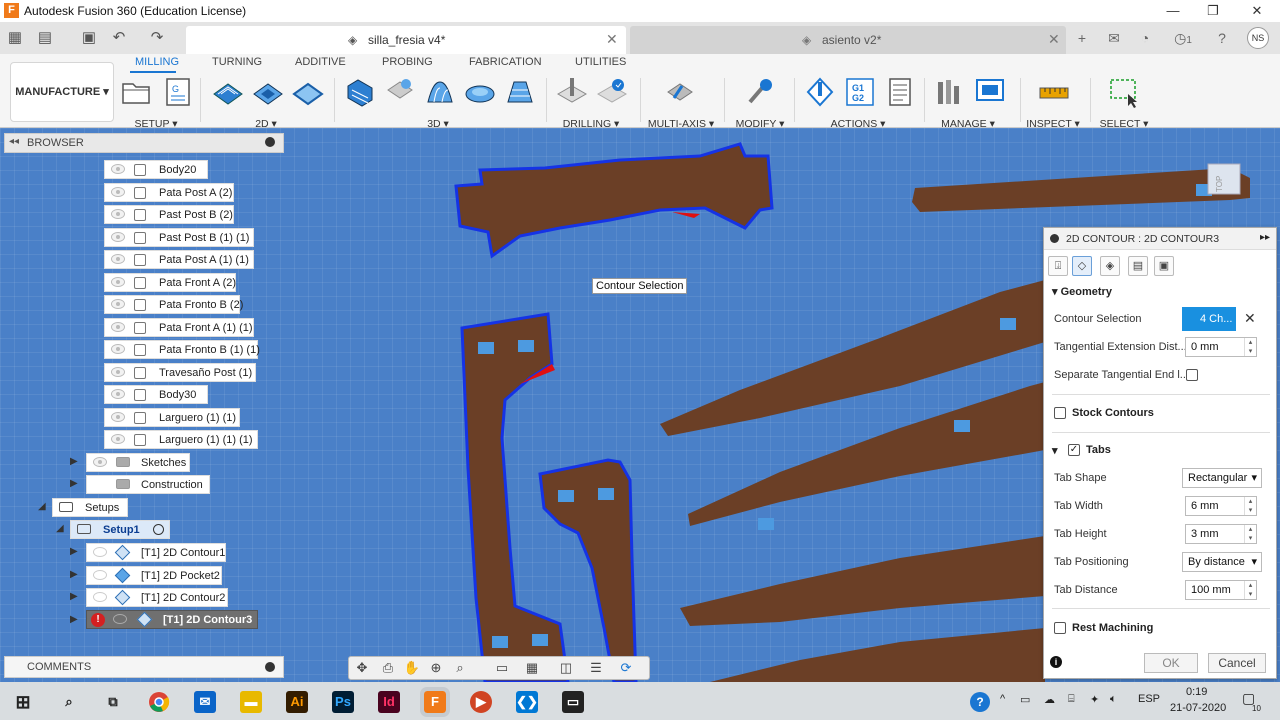 The width and height of the screenshot is (1280, 720). I want to click on stock-contours-checkbox, so click(1060, 413).